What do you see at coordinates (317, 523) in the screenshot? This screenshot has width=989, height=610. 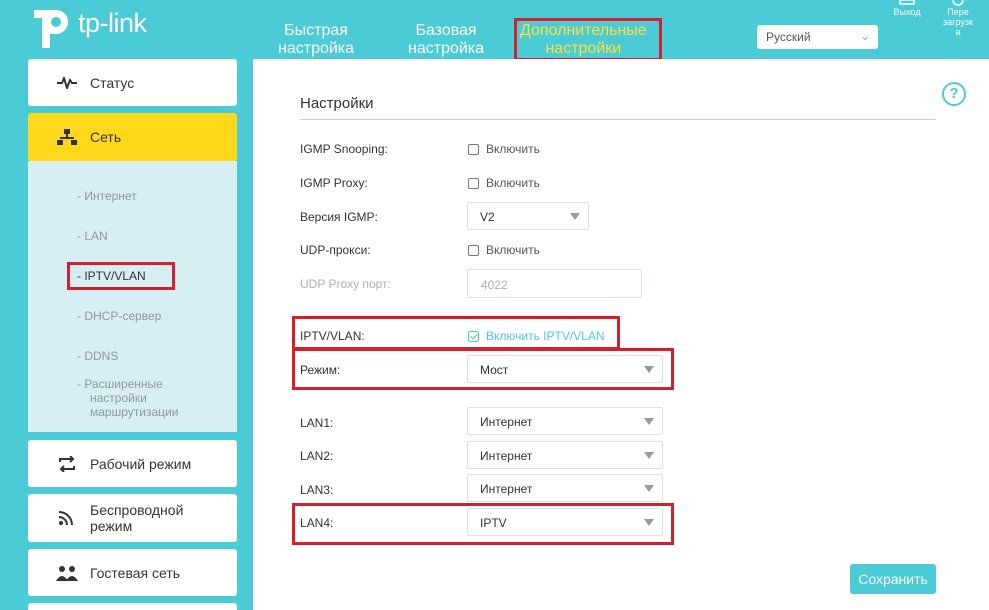 I see `lan4-label: LAN4:` at bounding box center [317, 523].